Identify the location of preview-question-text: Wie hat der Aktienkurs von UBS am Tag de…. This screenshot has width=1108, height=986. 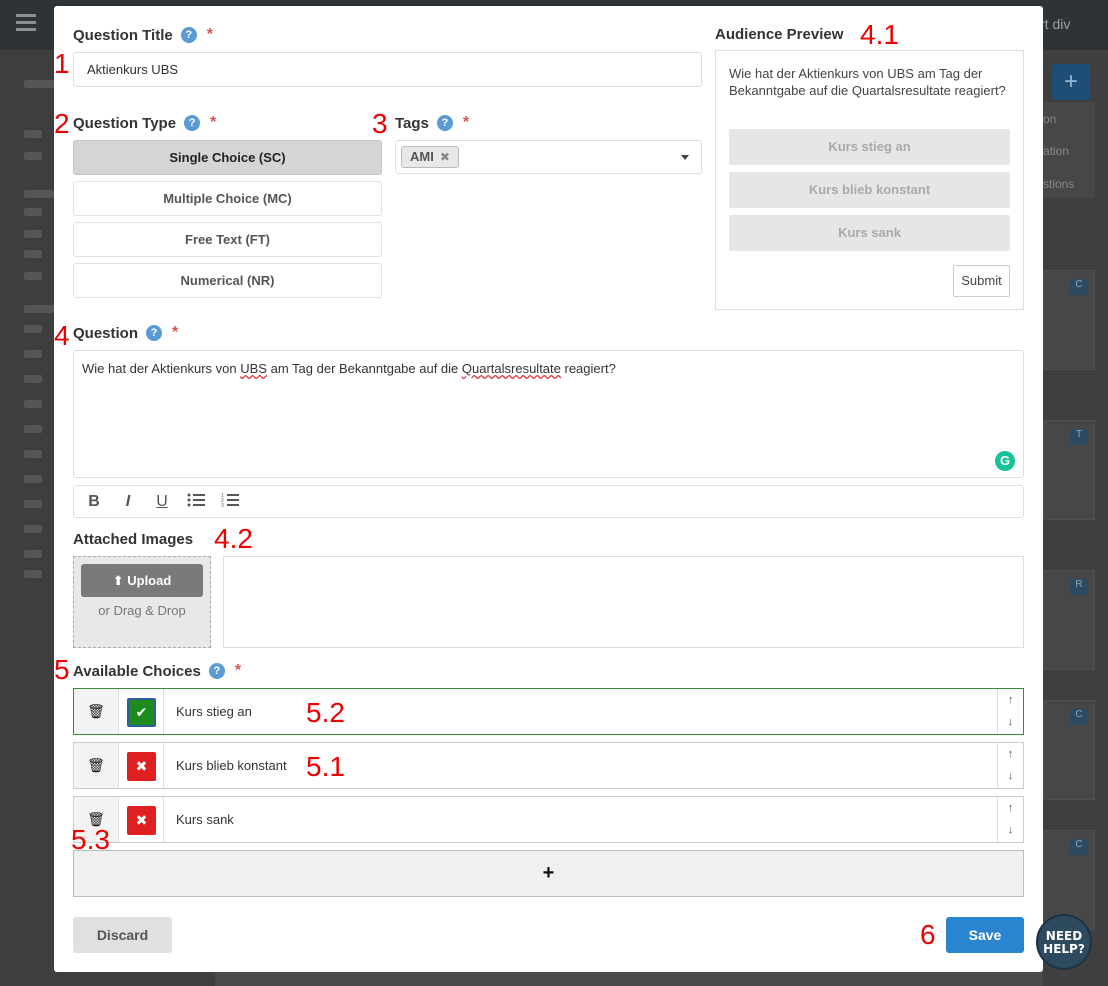
(867, 82).